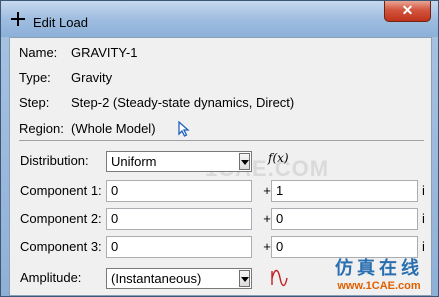 The height and width of the screenshot is (297, 439). Describe the element at coordinates (344, 191) in the screenshot. I see `component-1-imag-input: 1` at that location.